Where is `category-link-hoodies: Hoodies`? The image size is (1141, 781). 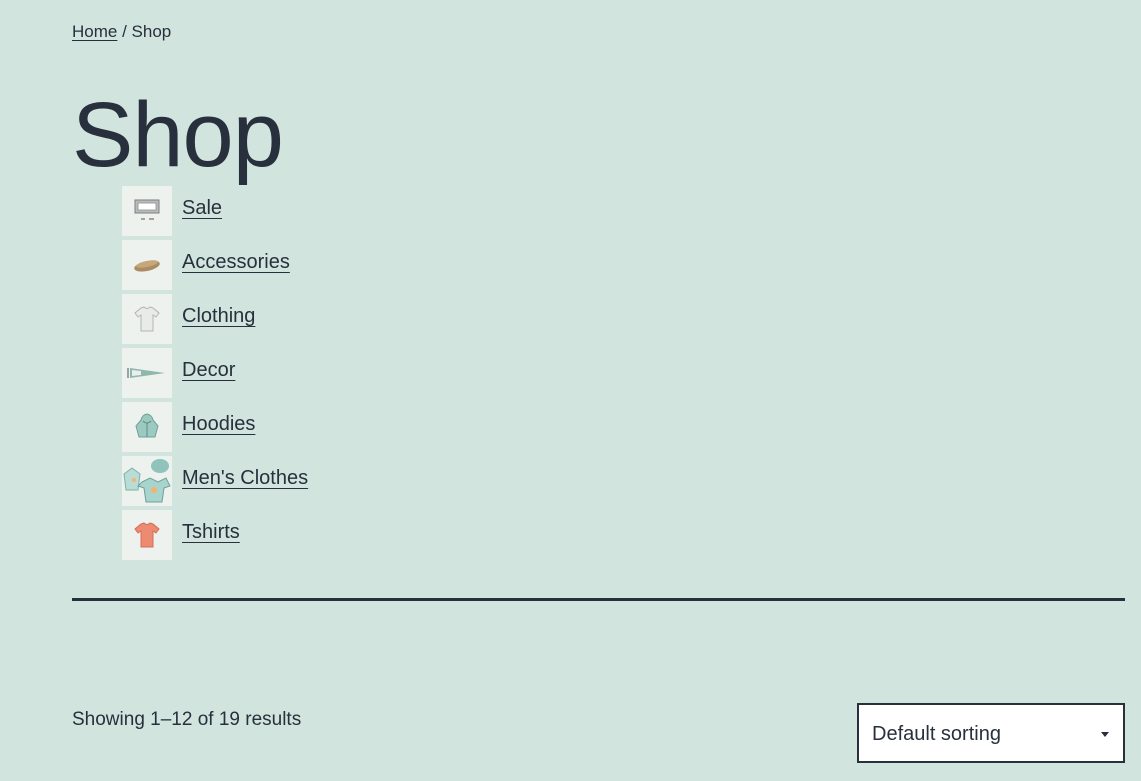
category-link-hoodies: Hoodies is located at coordinates (218, 424).